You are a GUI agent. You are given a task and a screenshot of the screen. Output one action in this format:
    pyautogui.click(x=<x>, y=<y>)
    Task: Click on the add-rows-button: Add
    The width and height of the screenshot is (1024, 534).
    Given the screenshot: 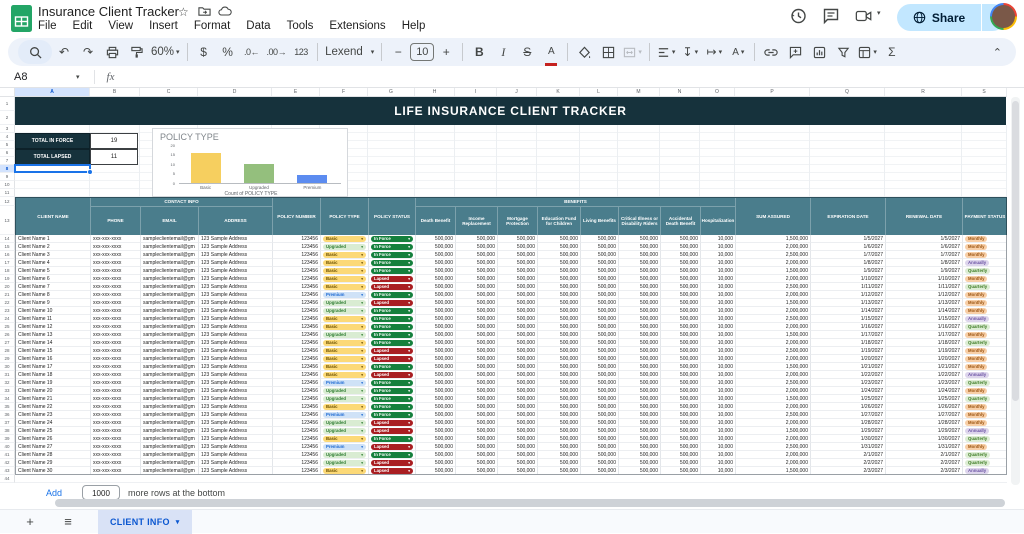 What is the action you would take?
    pyautogui.click(x=54, y=493)
    